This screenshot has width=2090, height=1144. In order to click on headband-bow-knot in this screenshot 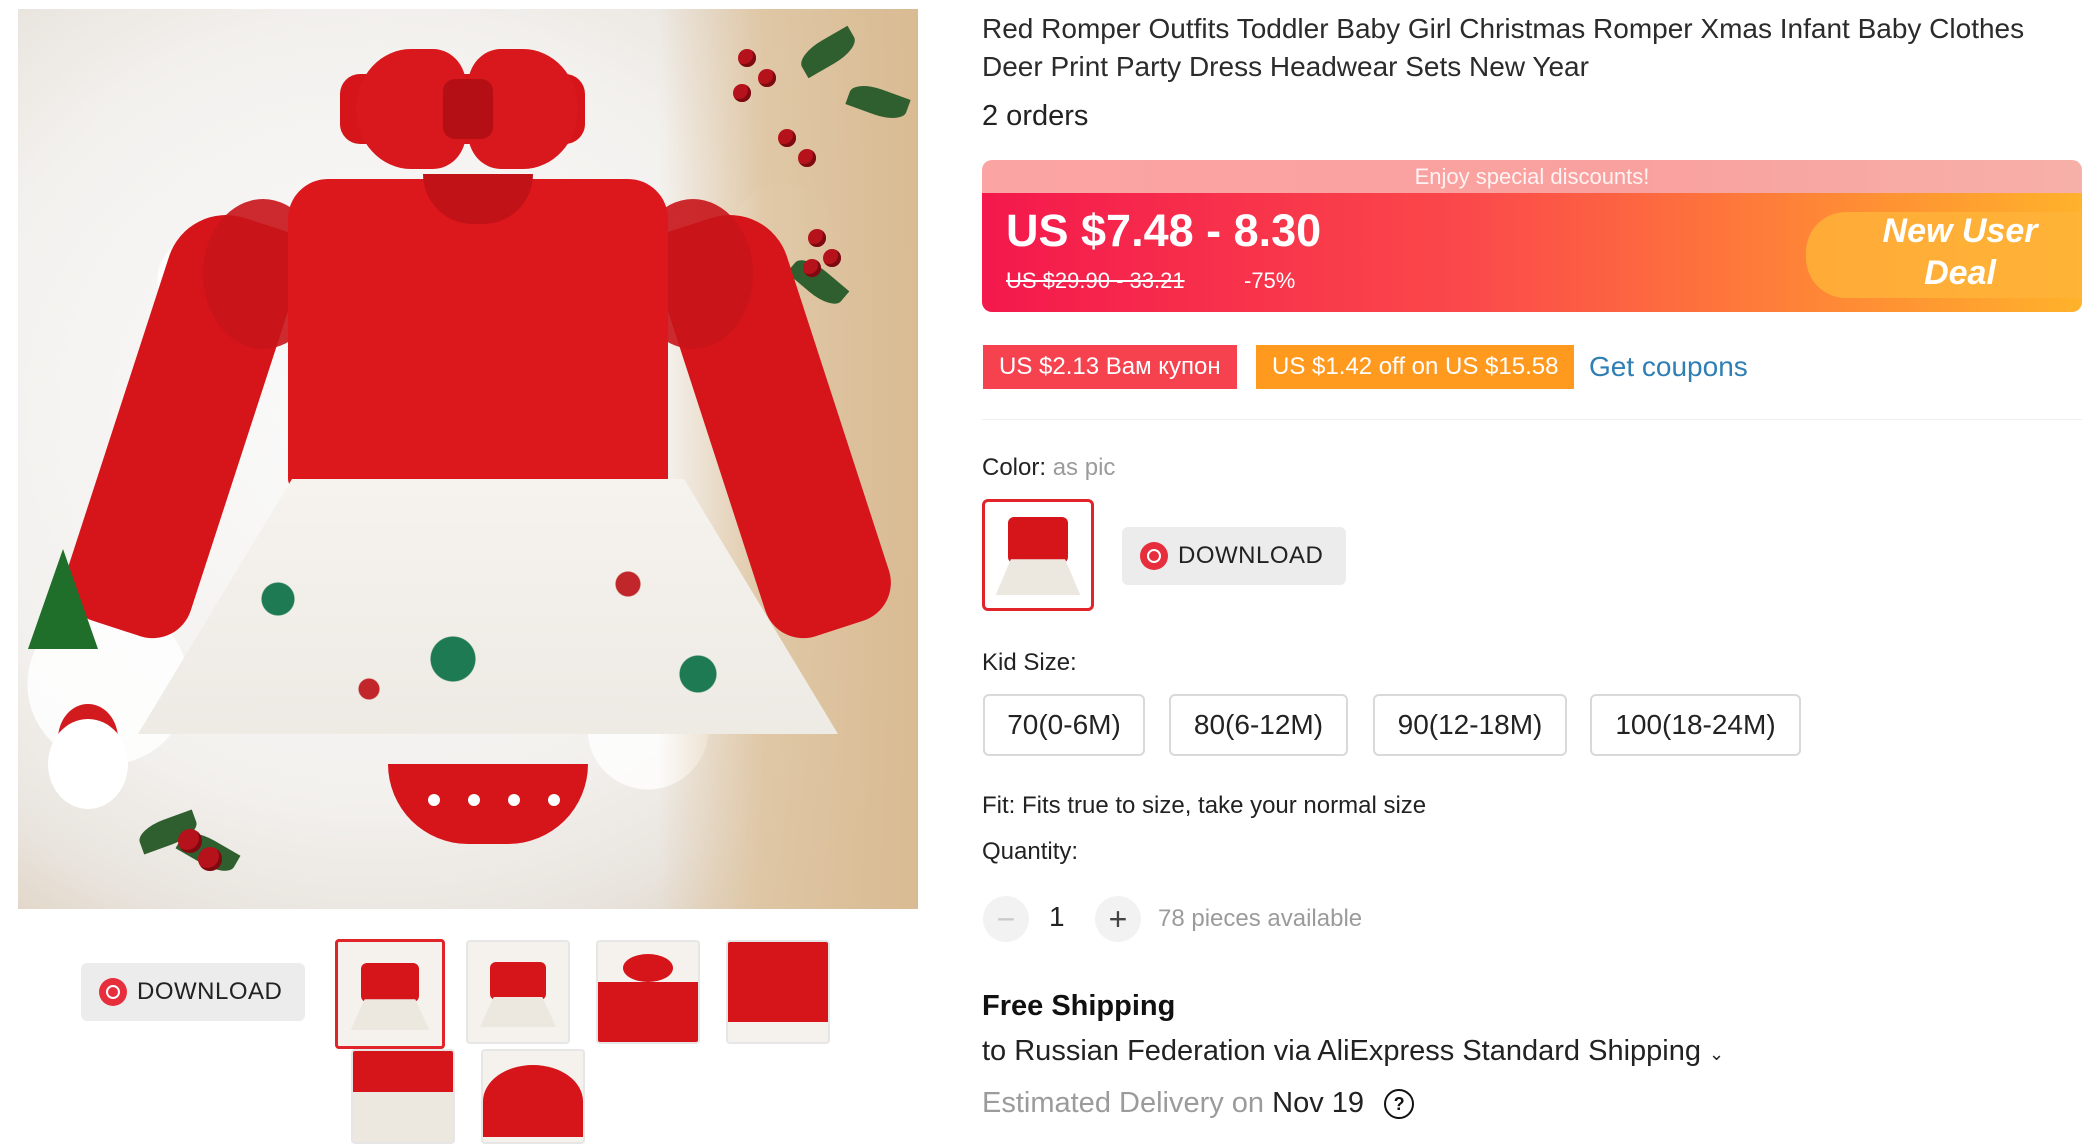, I will do `click(468, 109)`.